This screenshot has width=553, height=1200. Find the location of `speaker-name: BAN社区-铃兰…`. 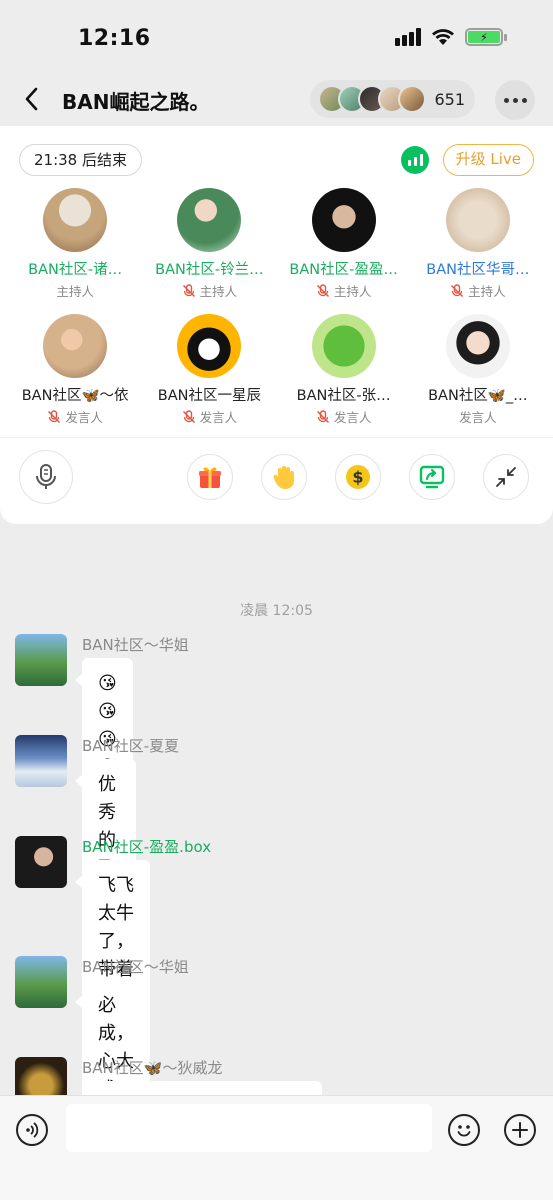

speaker-name: BAN社区-铃兰… is located at coordinates (209, 270).